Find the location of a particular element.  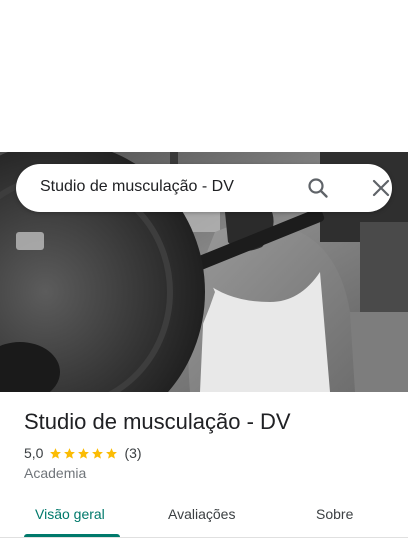

tab-bar: Visão geral Avaliações Sobre is located at coordinates (204, 520).